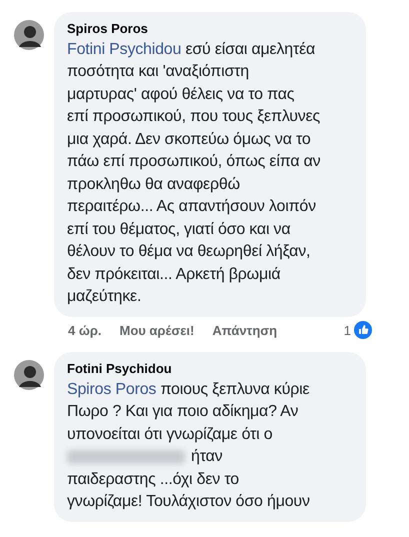 This screenshot has height=537, width=409. Describe the element at coordinates (189, 446) in the screenshot. I see `comment-text: Spiros Poros ποιους ξεπλυνα κύριε Πωρο ? Και για ποιο αδίκημα? Αν υπονοείται ότι γνωρίζαμε ότι ο ήταν παιδεραστης ...όχι δεν το γνωρίζαμε! Τουλάχιστον όσο ήμουν` at that location.